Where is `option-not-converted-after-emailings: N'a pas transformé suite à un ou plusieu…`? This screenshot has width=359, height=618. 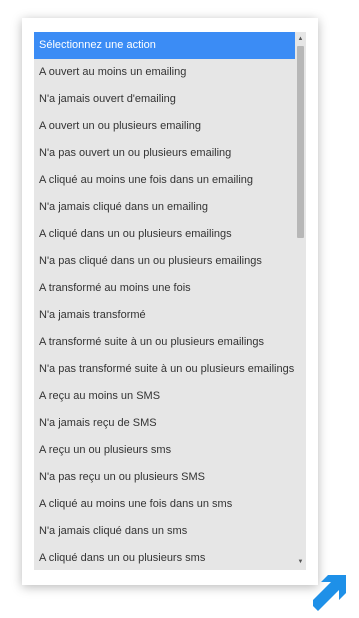 option-not-converted-after-emailings: N'a pas transformé suite à un ou plusieu… is located at coordinates (164, 369).